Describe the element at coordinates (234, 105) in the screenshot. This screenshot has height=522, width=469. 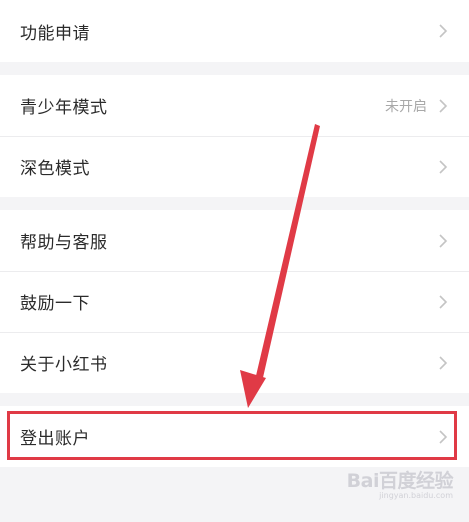
I see `row-teen-mode: 青少年模式 未开启` at that location.